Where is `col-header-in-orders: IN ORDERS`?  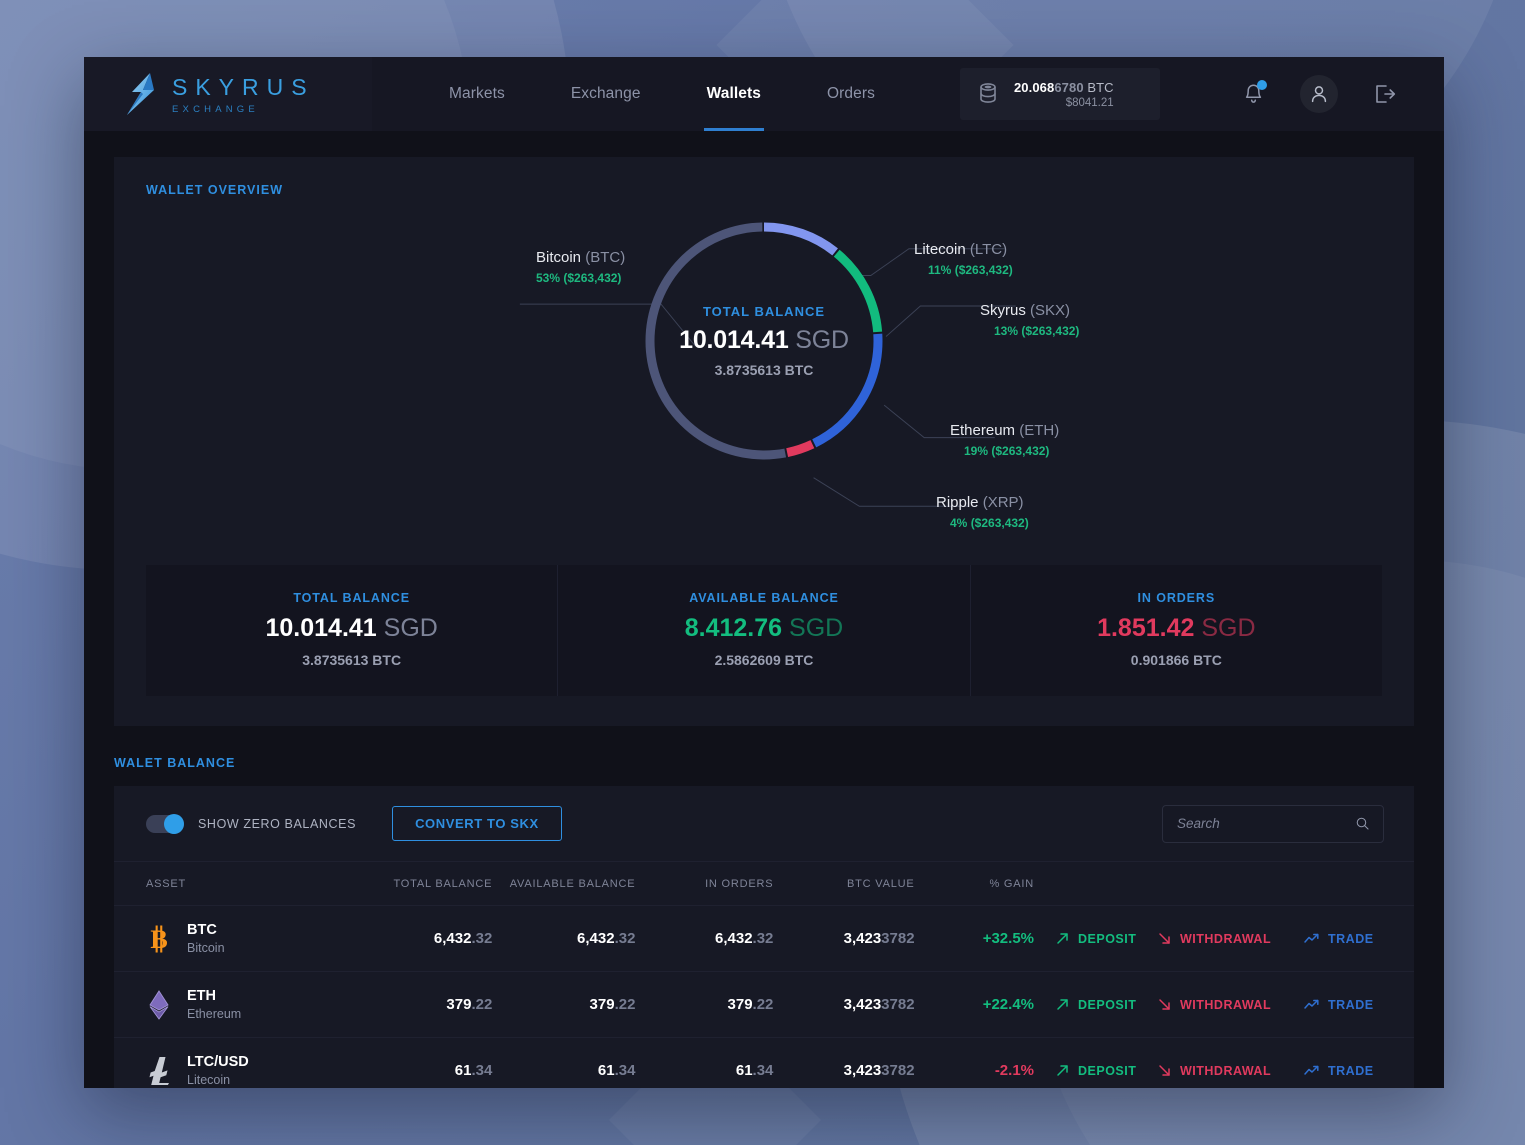 col-header-in-orders: IN ORDERS is located at coordinates (704, 884).